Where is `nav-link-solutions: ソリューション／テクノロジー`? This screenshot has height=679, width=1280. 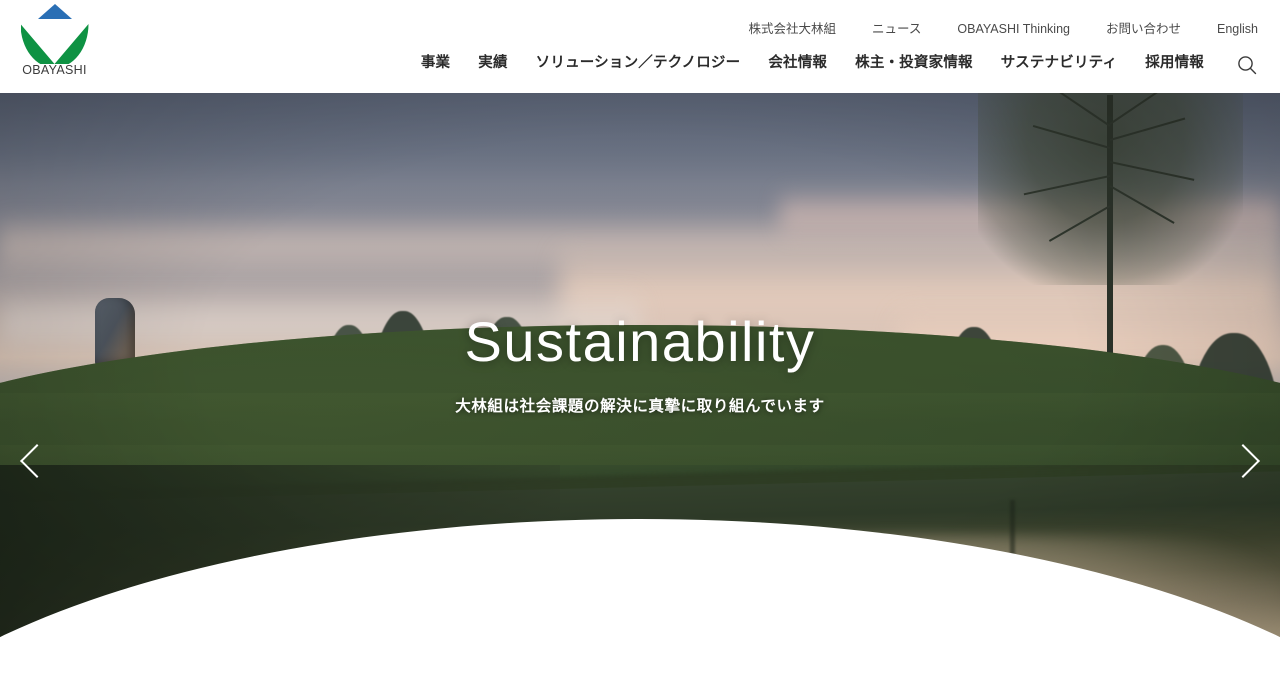 nav-link-solutions: ソリューション／テクノロジー is located at coordinates (638, 63).